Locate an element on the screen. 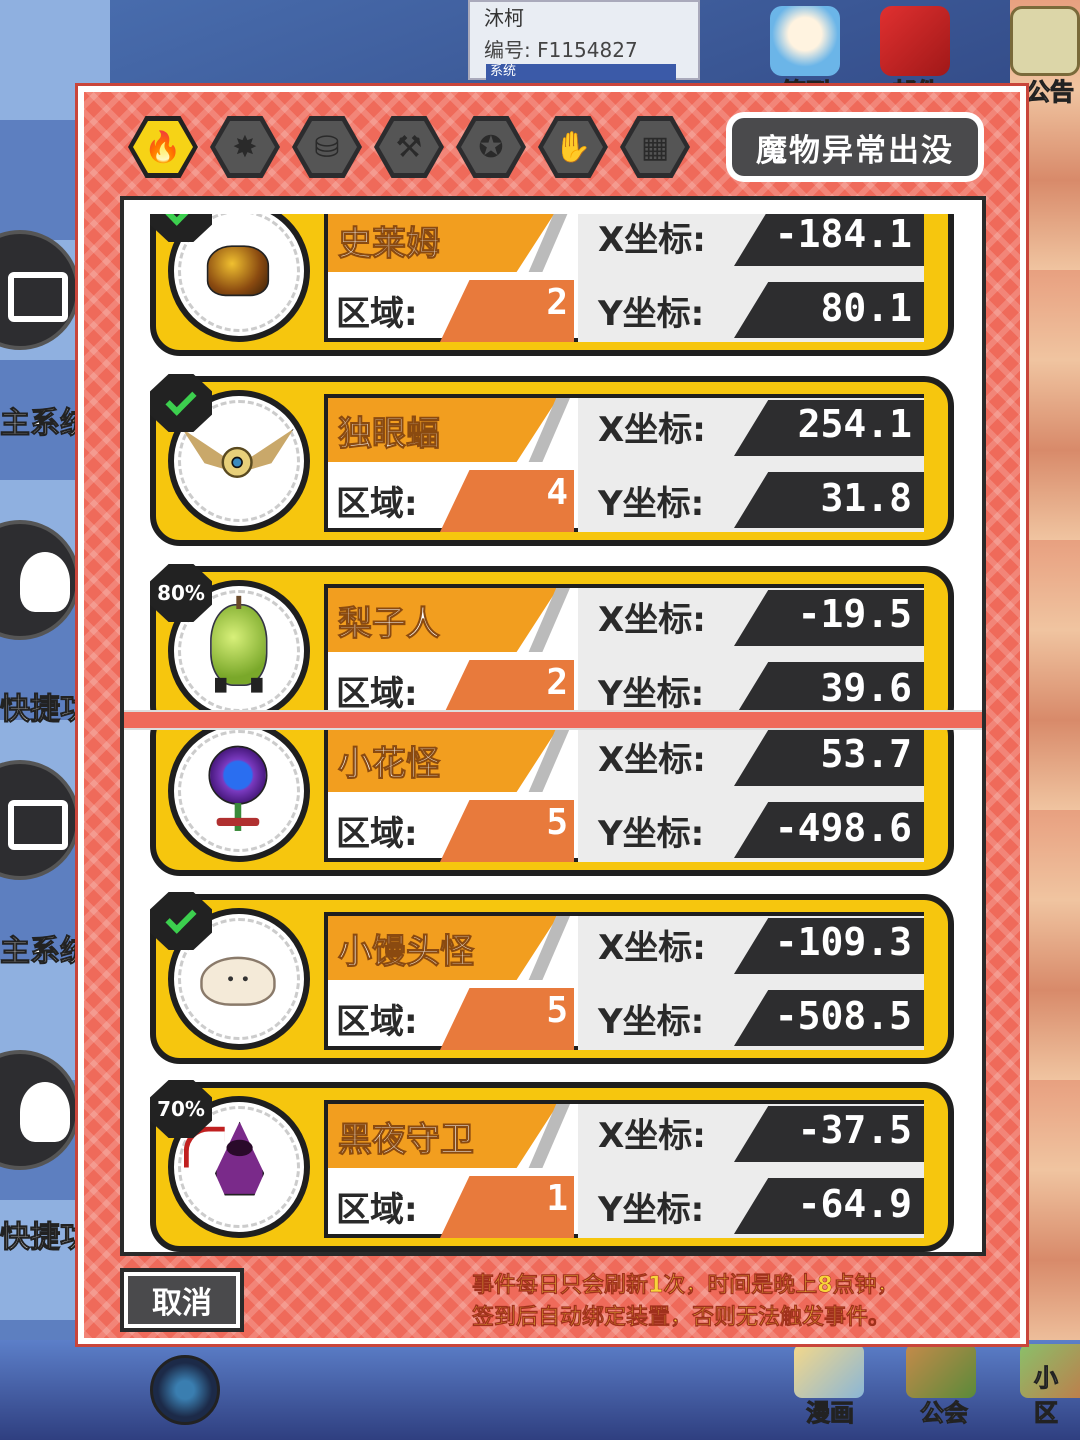  tab-grid: ▦ is located at coordinates (655, 147).